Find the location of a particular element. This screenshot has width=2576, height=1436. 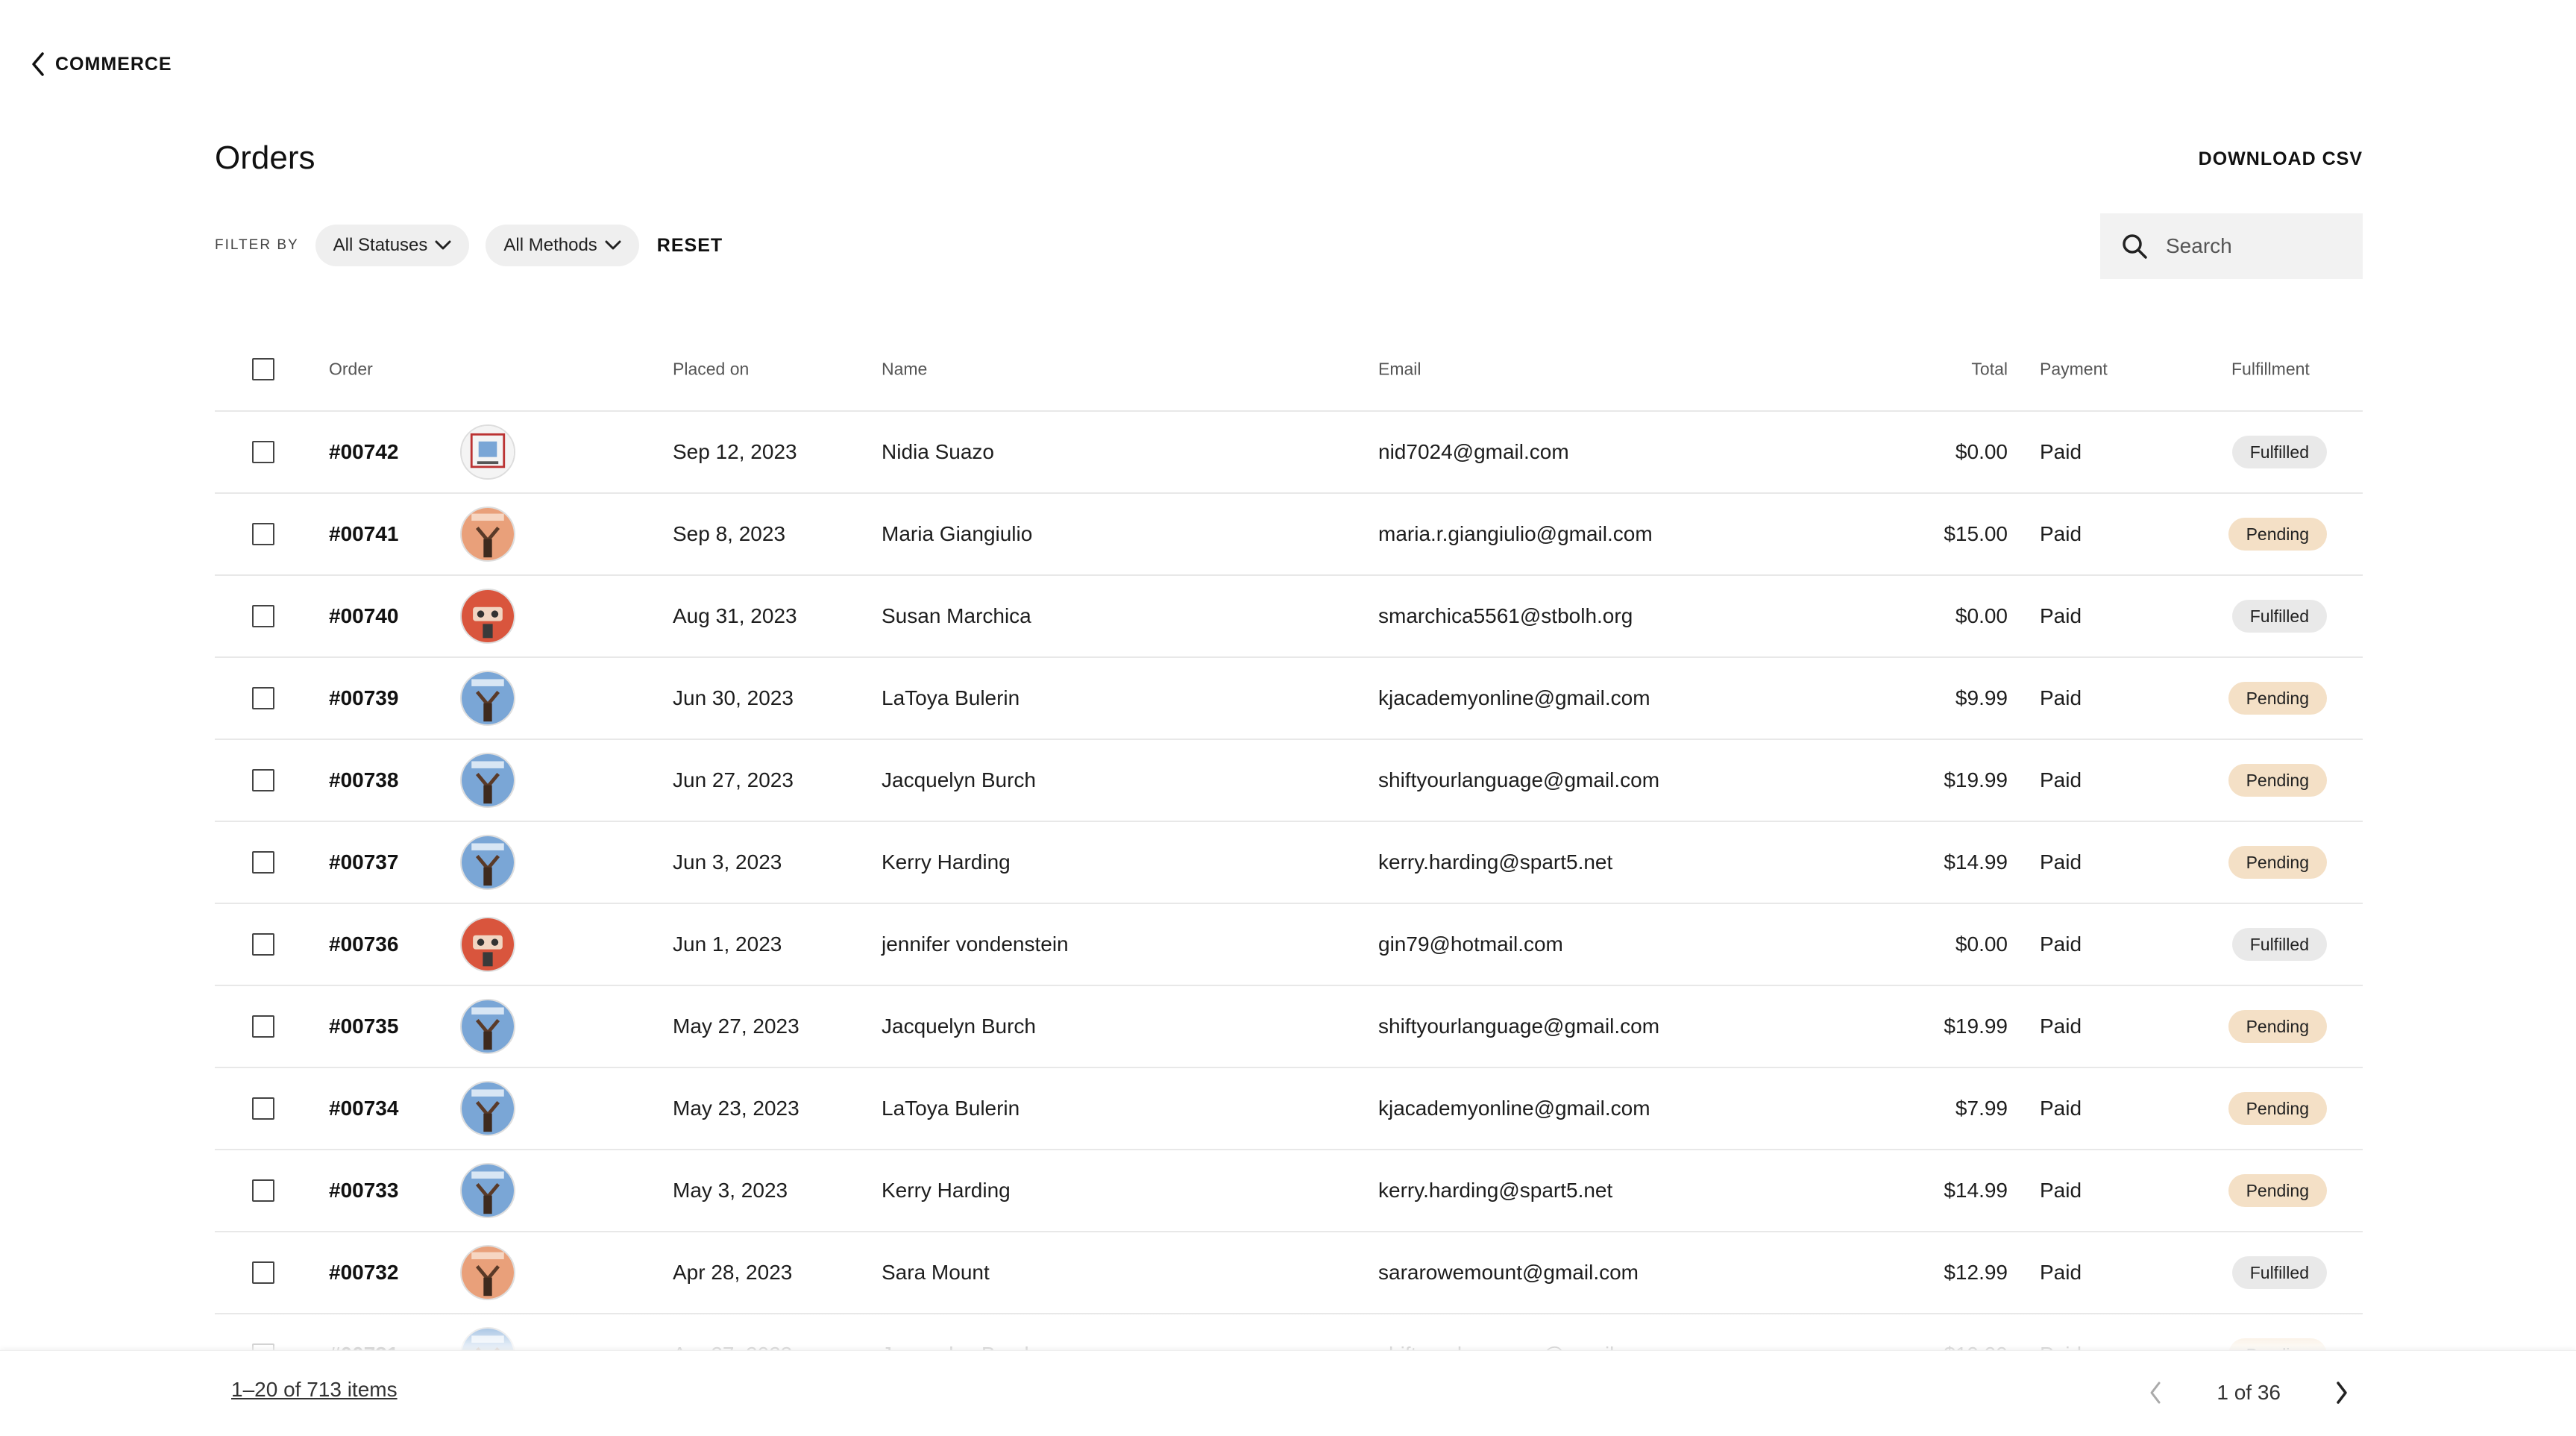

chevron-down-icon is located at coordinates (443, 245).